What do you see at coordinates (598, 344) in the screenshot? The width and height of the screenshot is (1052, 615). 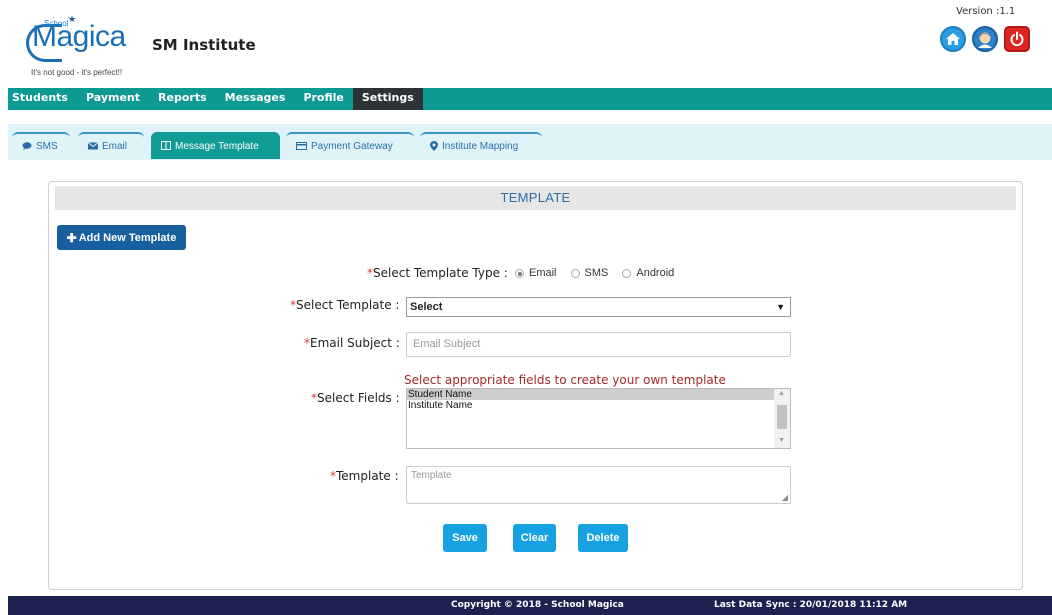 I see `email-subject-input: Email Subject` at bounding box center [598, 344].